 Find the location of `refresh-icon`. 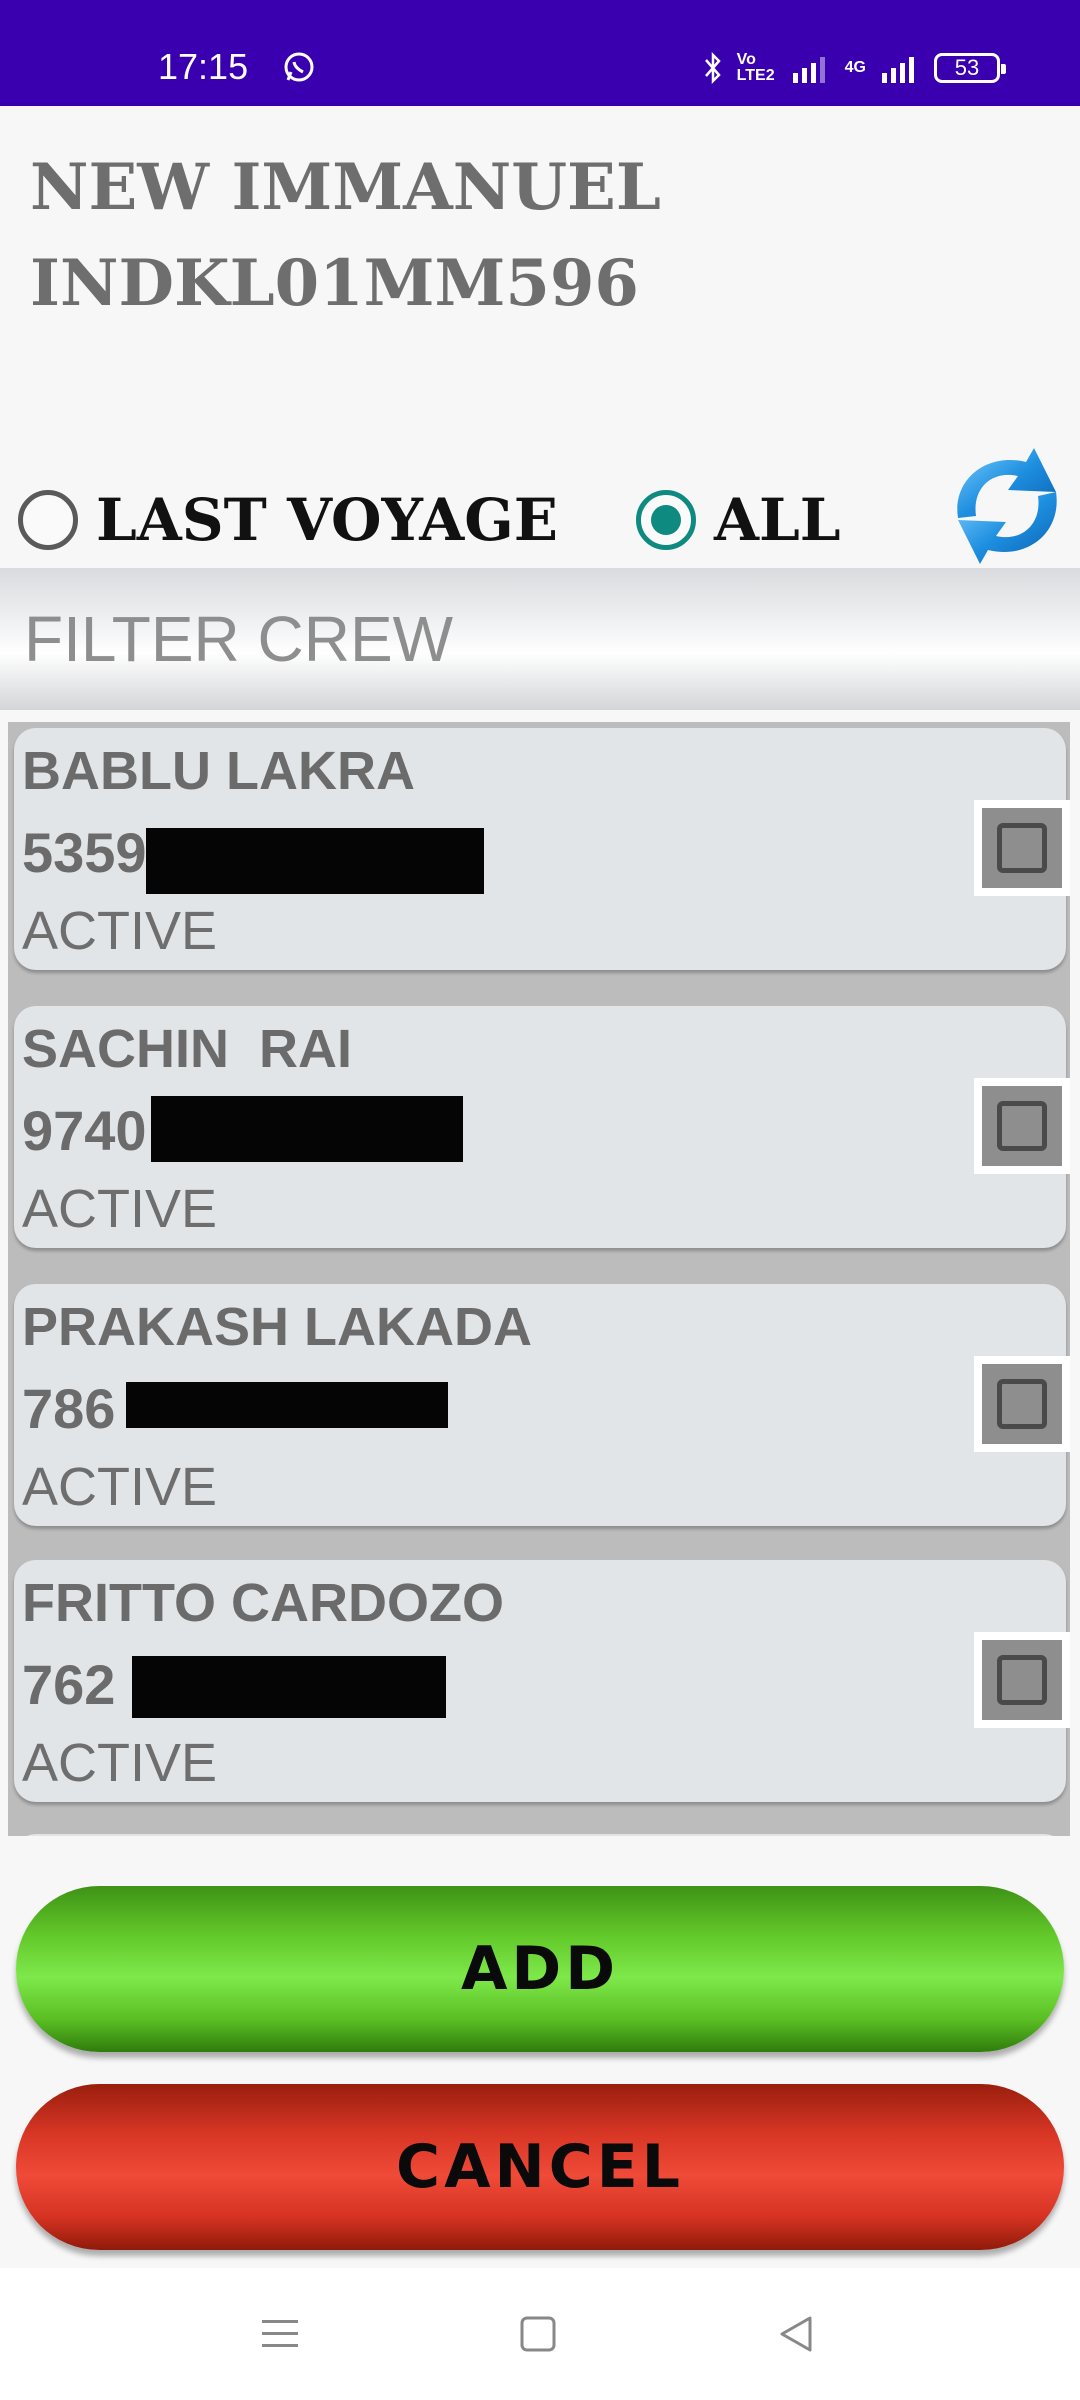

refresh-icon is located at coordinates (1007, 505).